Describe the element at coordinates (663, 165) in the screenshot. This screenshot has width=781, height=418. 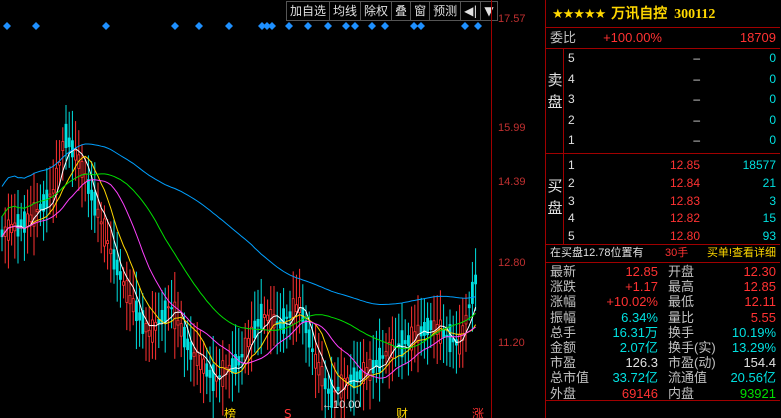
I see `buy-level-row: 1 12.85 18577` at that location.